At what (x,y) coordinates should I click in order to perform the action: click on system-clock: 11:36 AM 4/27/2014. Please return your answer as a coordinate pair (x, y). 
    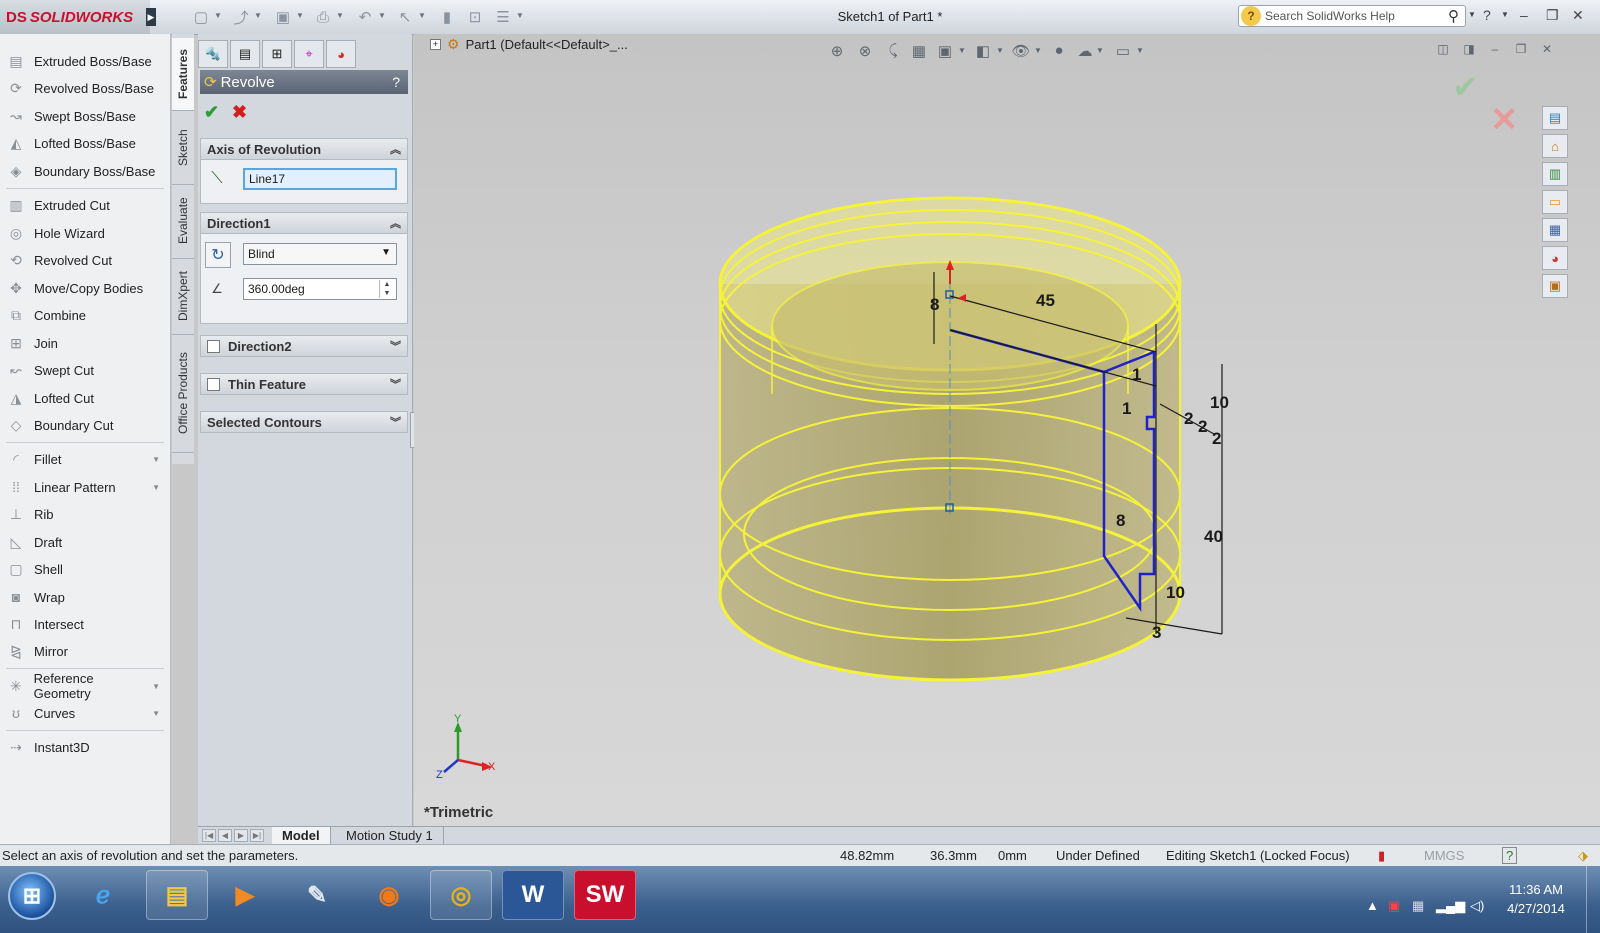
    Looking at the image, I should click on (1536, 899).